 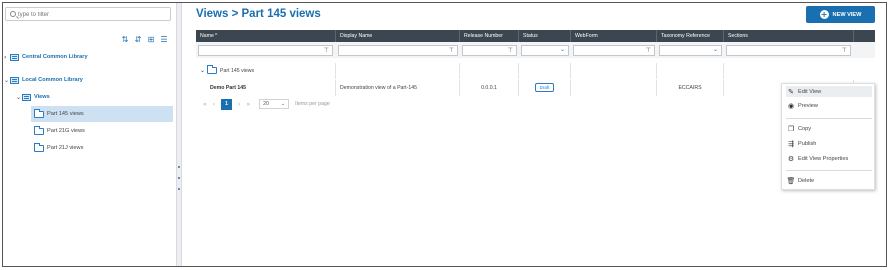 I want to click on cell-name: Demo Part 145, so click(x=266, y=88).